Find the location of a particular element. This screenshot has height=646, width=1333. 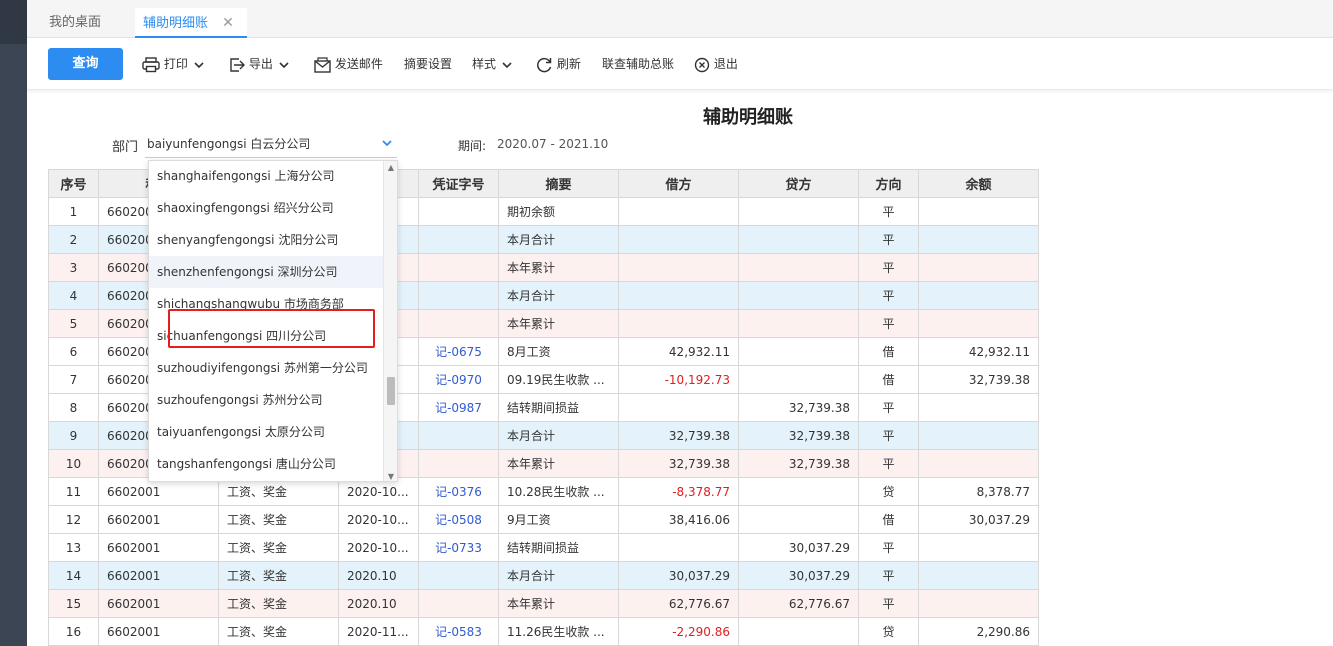

dept-select: baiyunfengongsi 白云分公司 is located at coordinates (271, 144).